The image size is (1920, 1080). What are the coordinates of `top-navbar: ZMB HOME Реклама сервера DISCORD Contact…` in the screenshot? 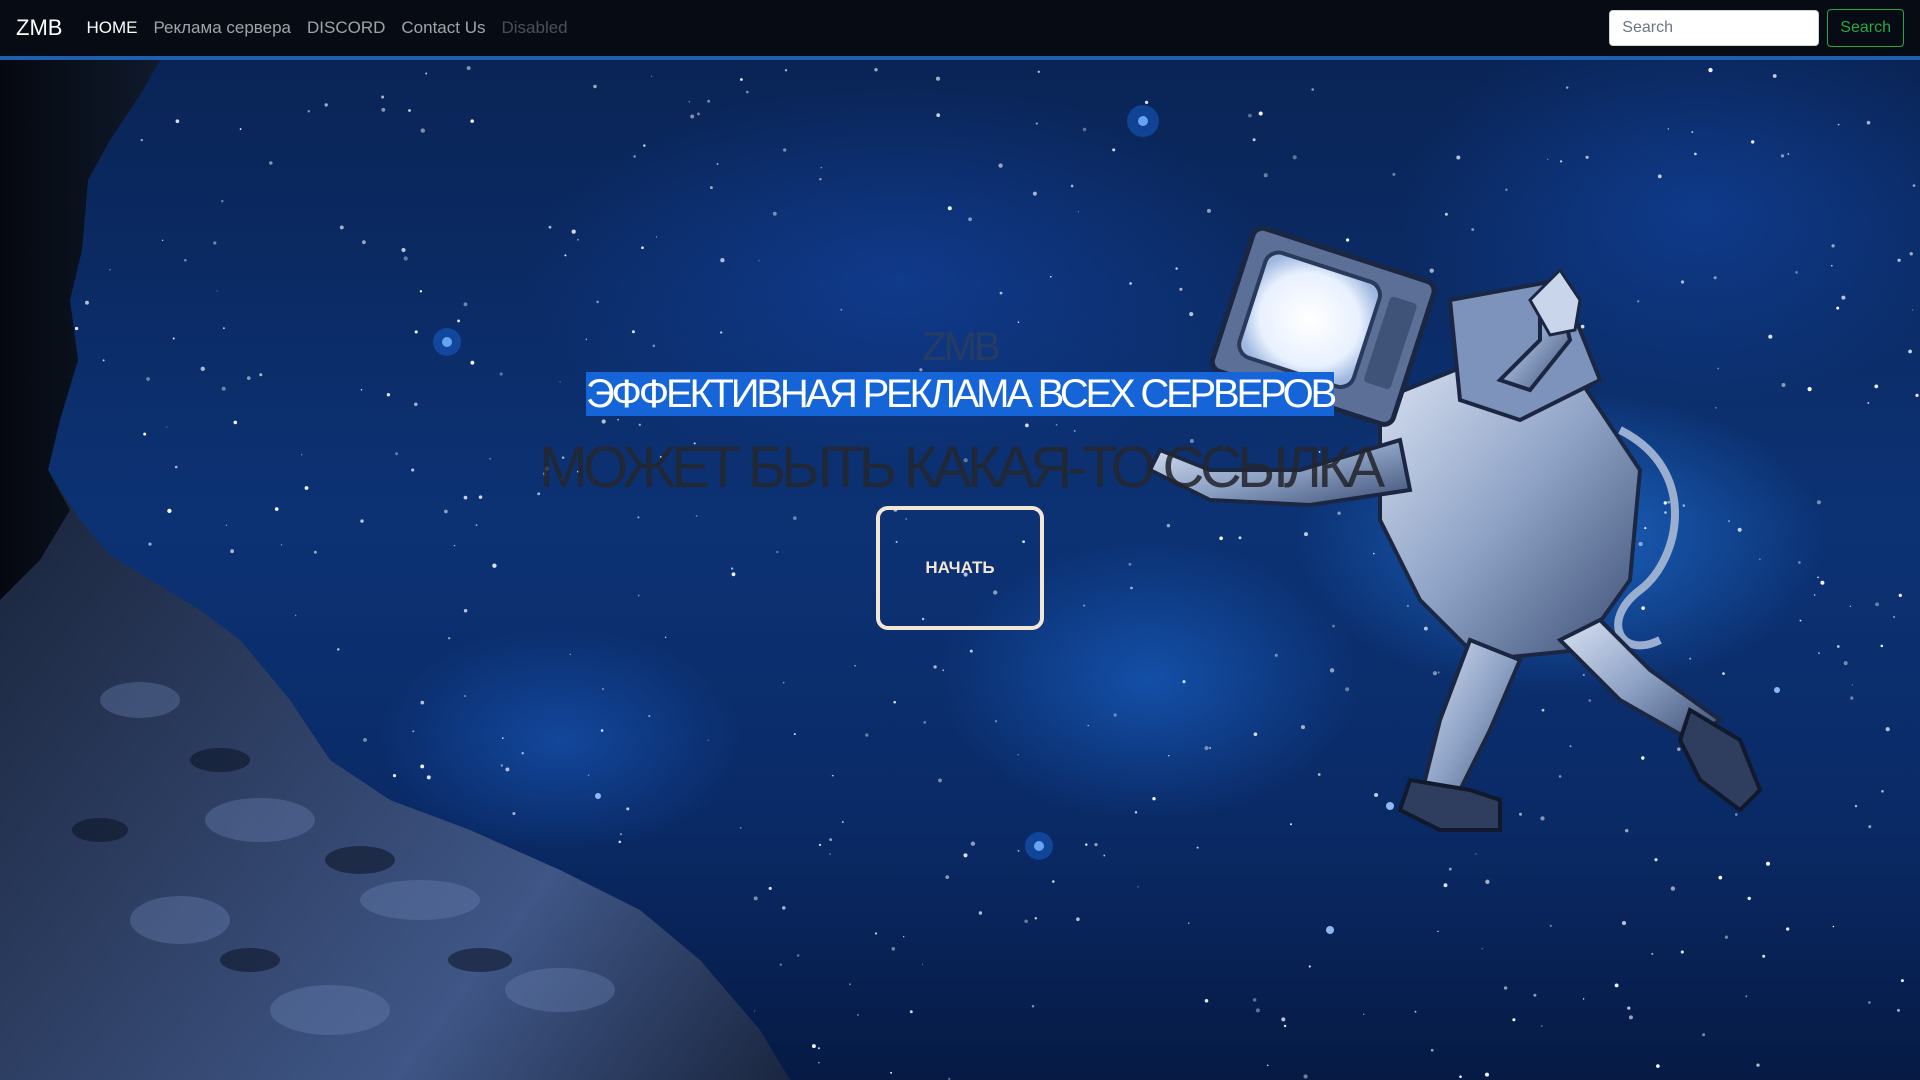 It's located at (960, 30).